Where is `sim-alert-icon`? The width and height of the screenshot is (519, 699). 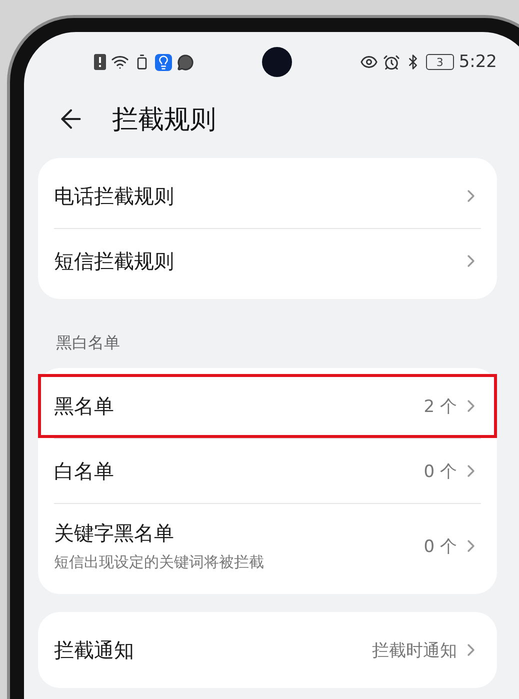
sim-alert-icon is located at coordinates (100, 62).